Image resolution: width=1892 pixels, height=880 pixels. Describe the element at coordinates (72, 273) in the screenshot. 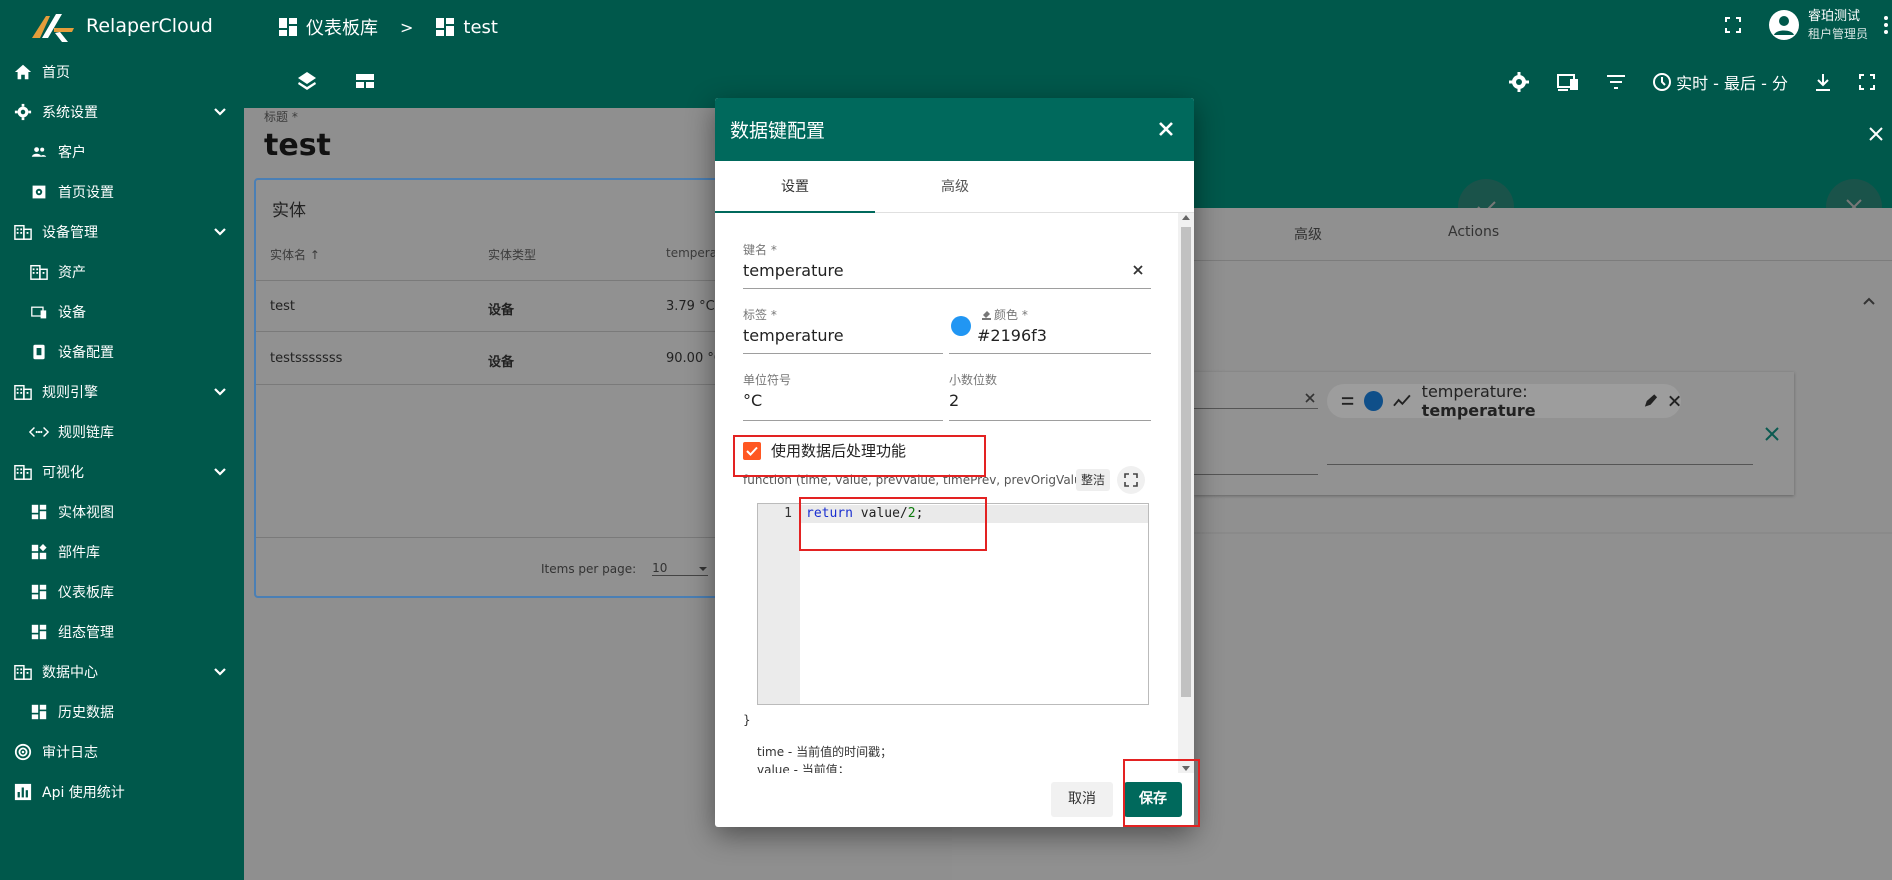

I see `sidebar-item-label: 资产` at that location.